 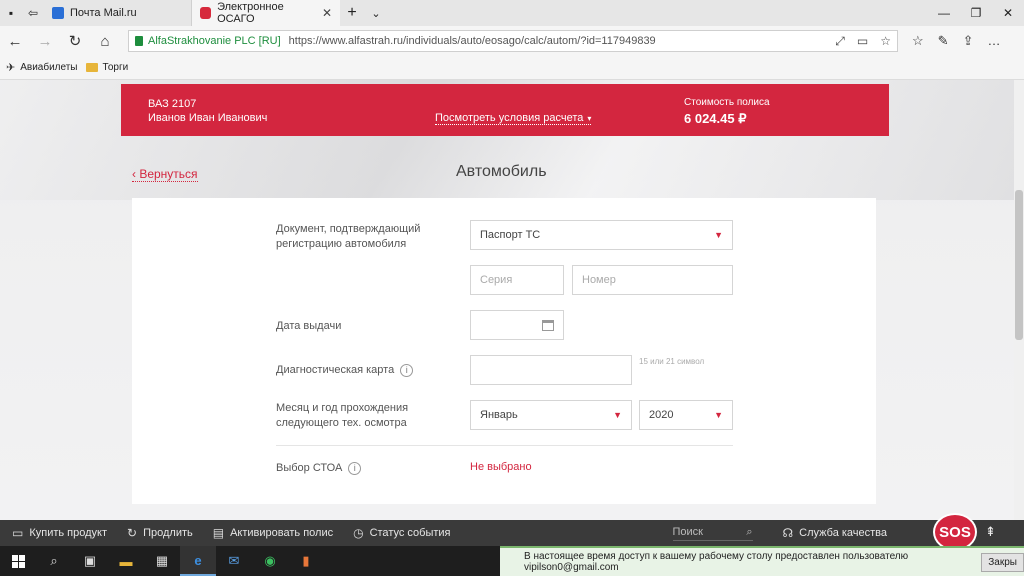 I want to click on tab-osago-title: Электронное ОСАГО, so click(x=250, y=13).